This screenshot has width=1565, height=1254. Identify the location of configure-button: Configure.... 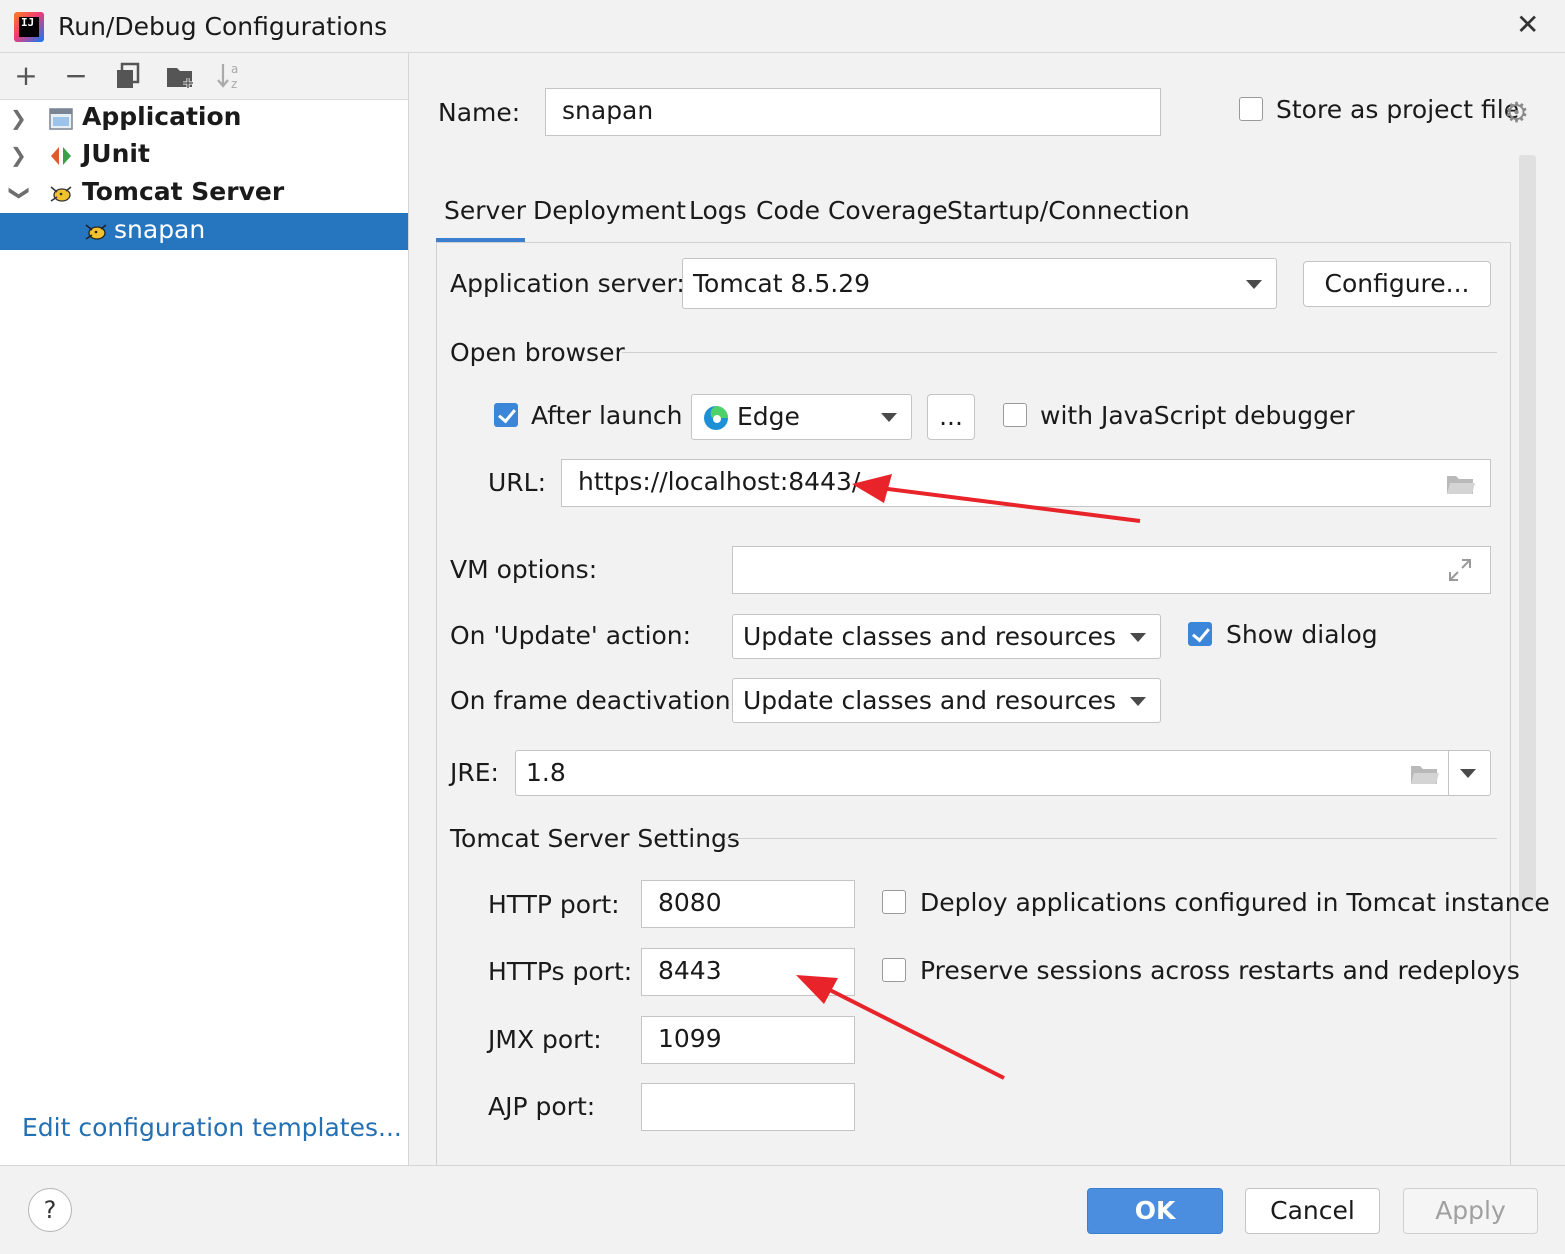
(1397, 284).